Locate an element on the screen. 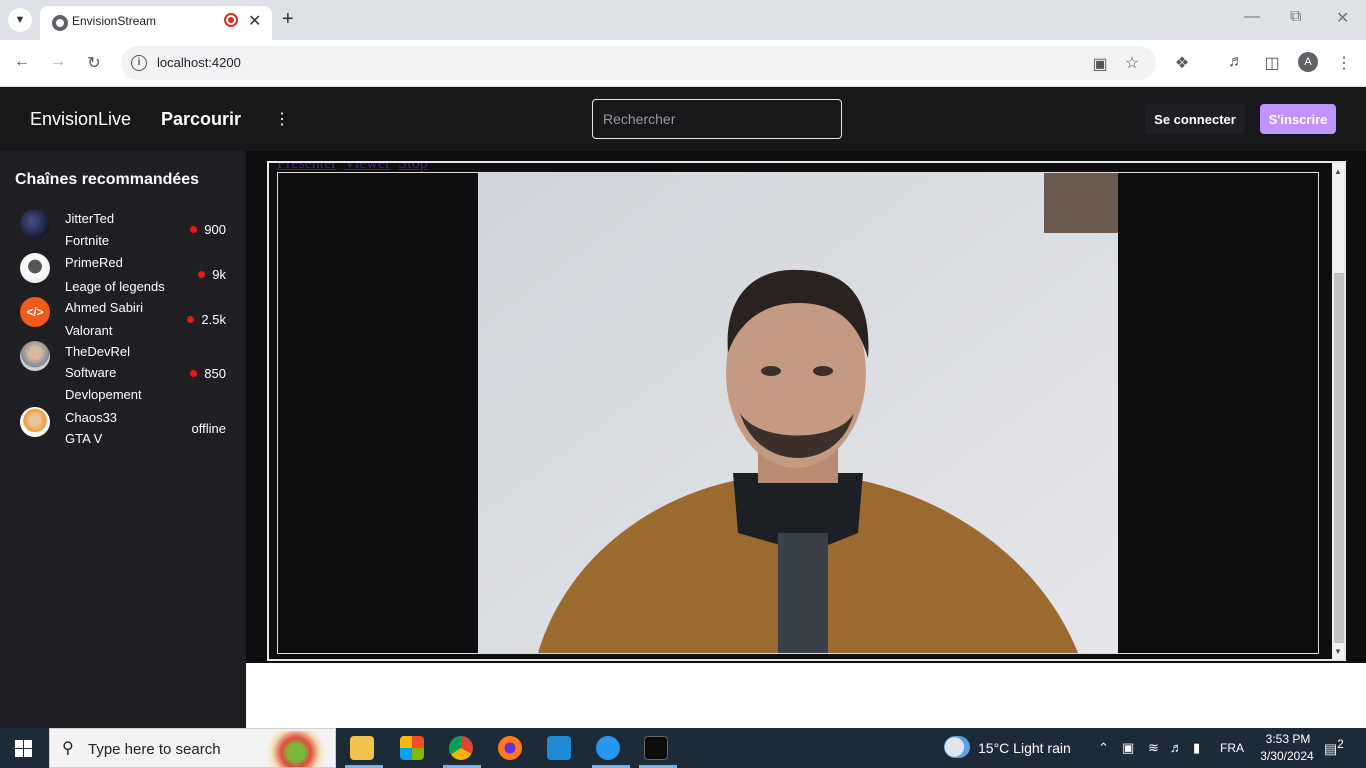 The height and width of the screenshot is (768, 1366). viewer-count: offline is located at coordinates (208, 428).